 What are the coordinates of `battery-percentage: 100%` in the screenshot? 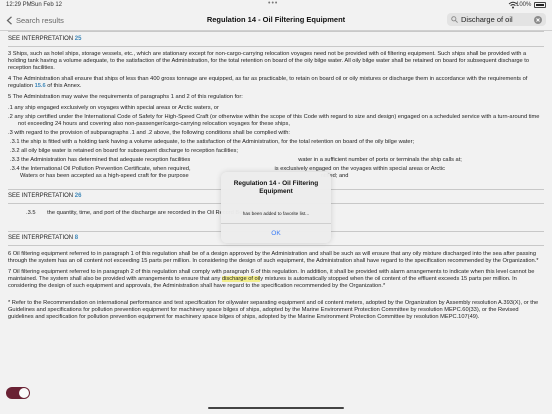 It's located at (524, 5).